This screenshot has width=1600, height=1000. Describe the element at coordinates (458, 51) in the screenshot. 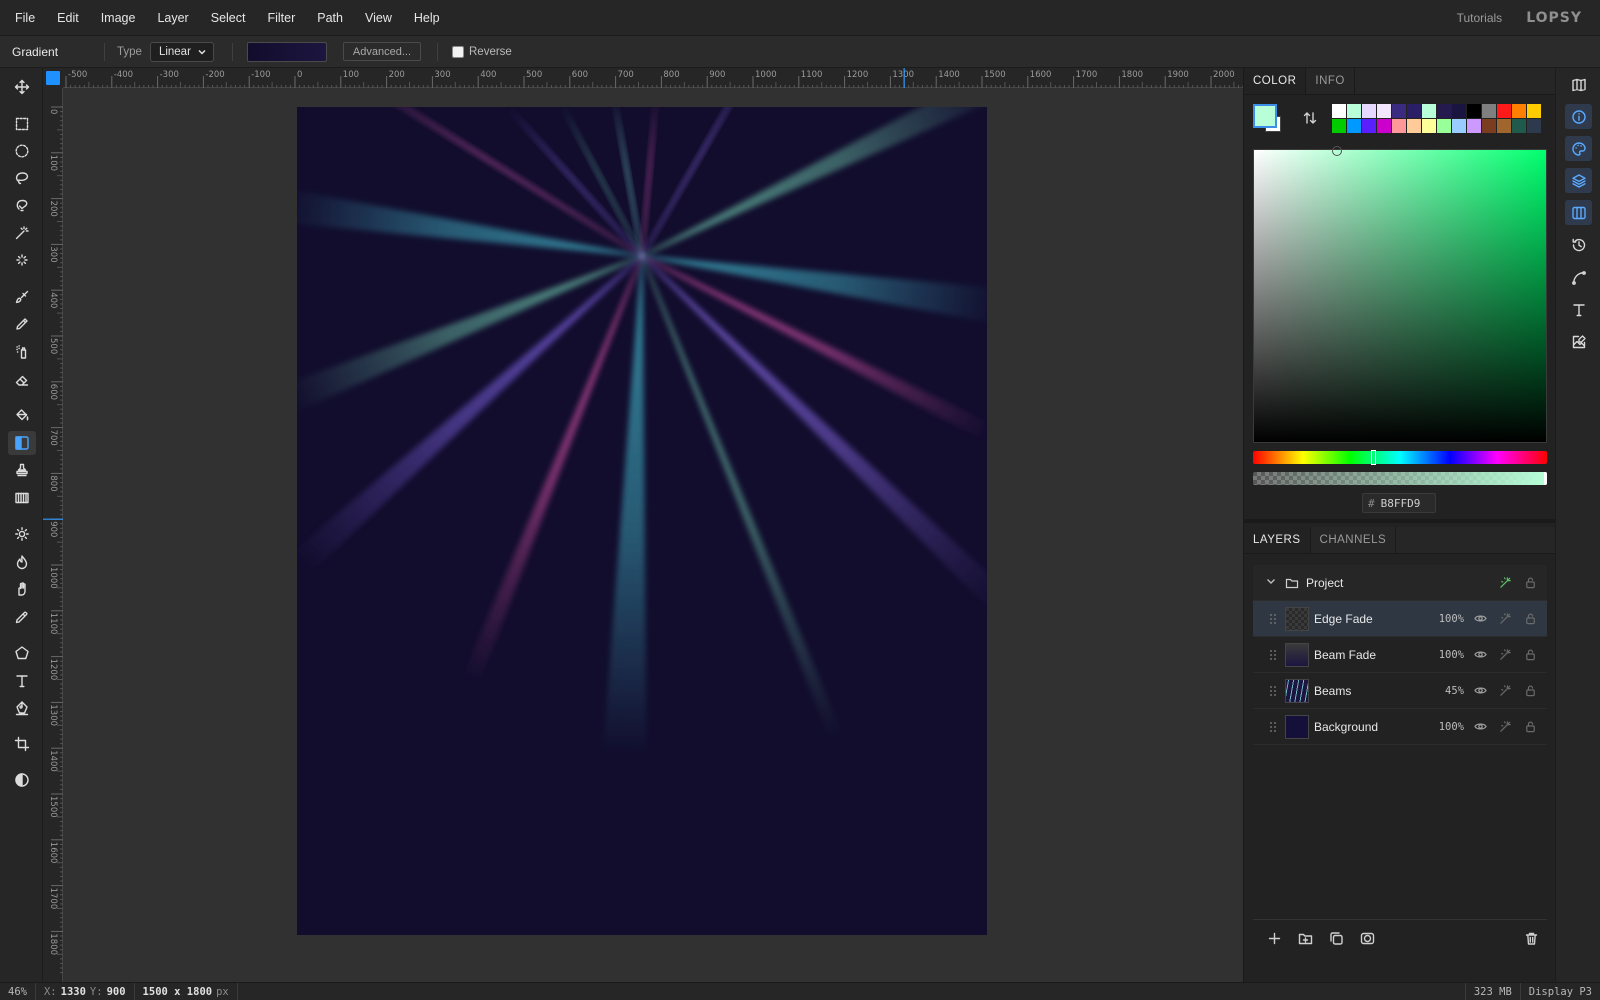

I see `reverse-checkbox` at that location.